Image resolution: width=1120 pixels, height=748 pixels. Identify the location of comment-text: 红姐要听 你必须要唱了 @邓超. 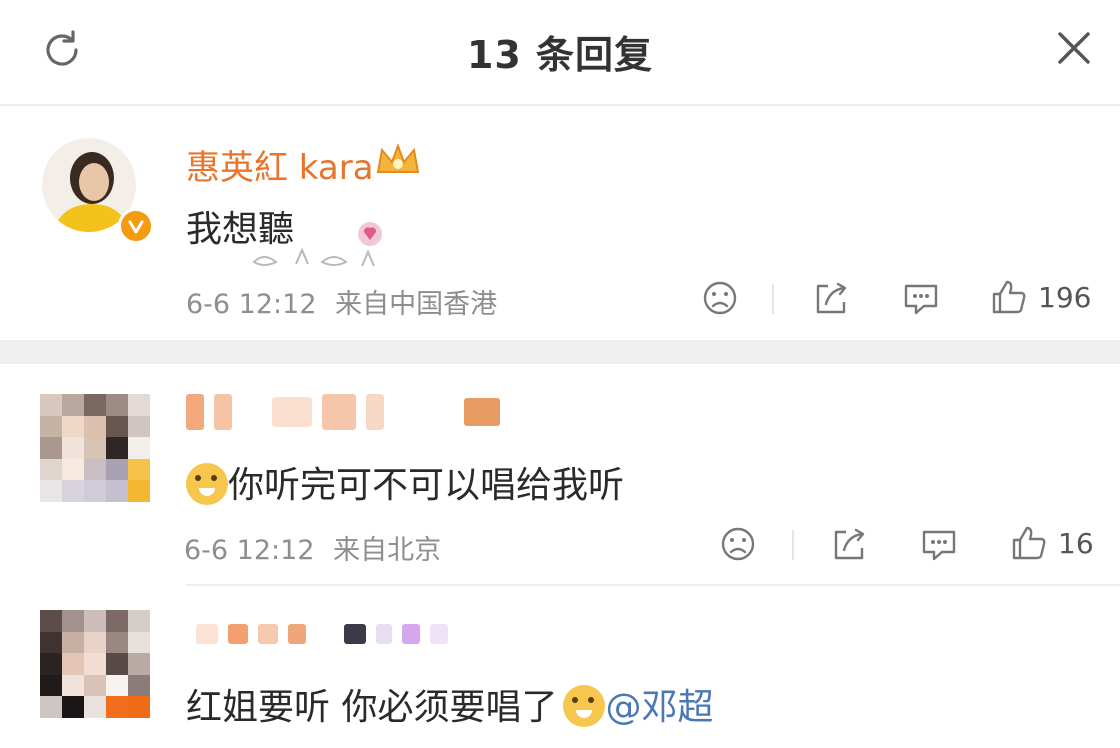
(449, 704).